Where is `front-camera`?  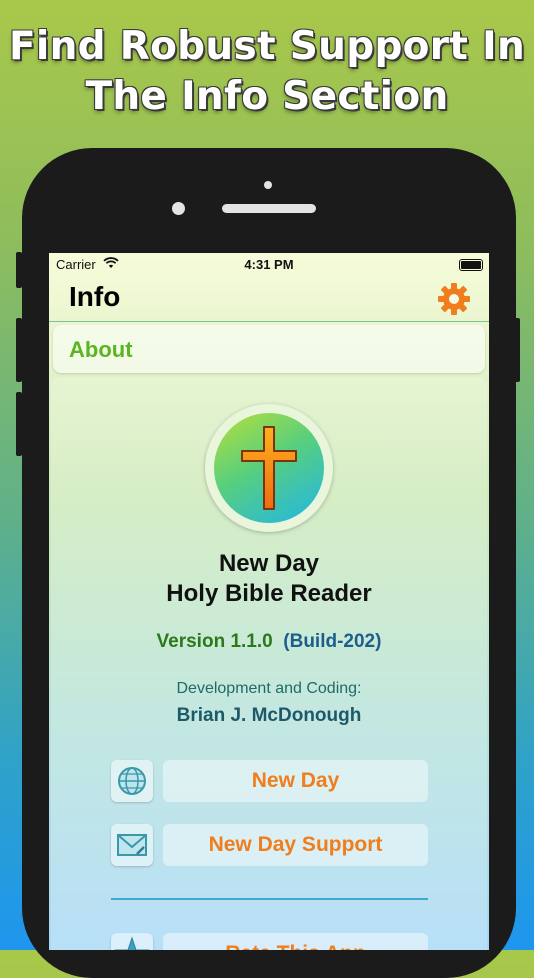 front-camera is located at coordinates (178, 208).